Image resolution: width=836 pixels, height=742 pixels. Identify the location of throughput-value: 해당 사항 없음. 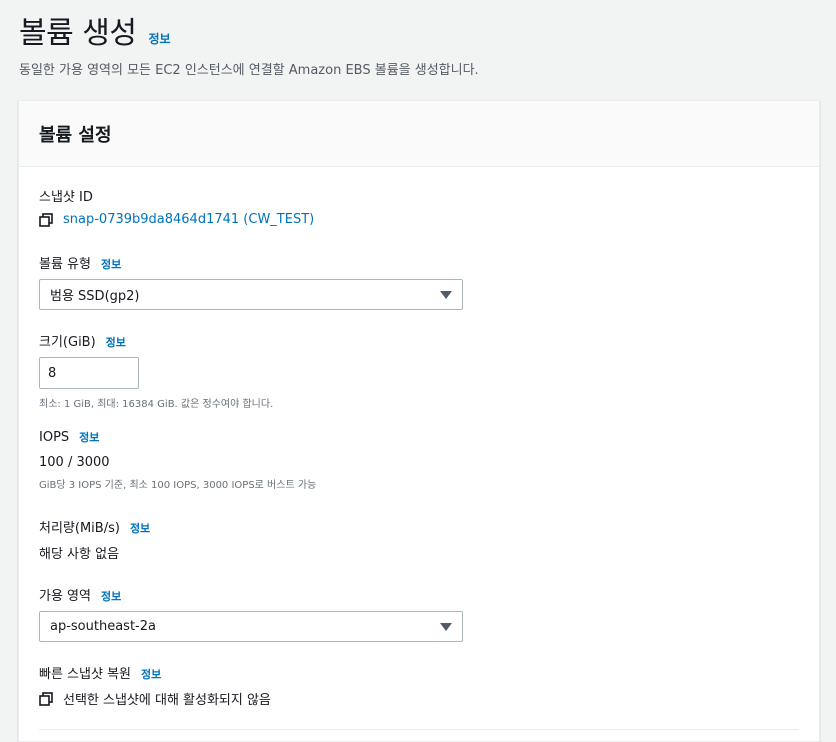
(79, 554).